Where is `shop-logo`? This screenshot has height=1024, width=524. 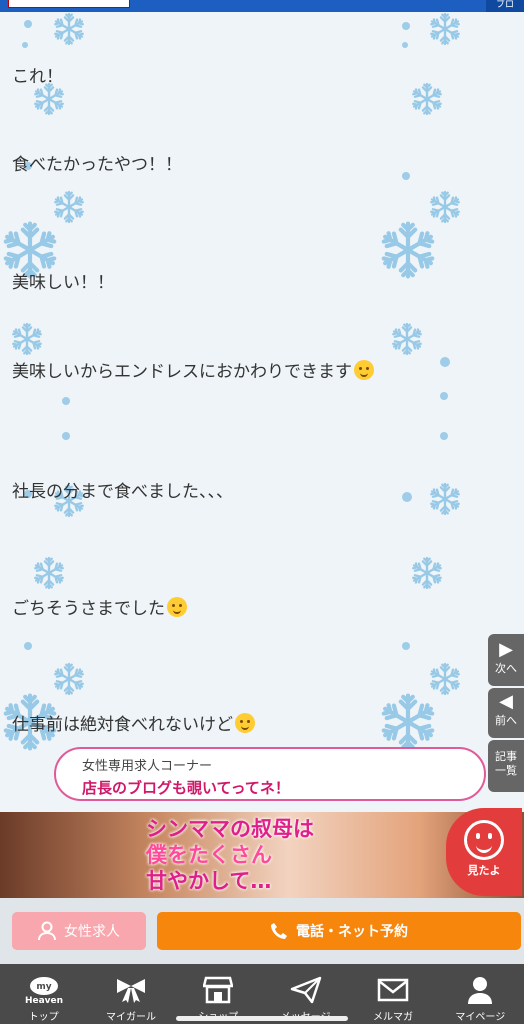 shop-logo is located at coordinates (69, 4).